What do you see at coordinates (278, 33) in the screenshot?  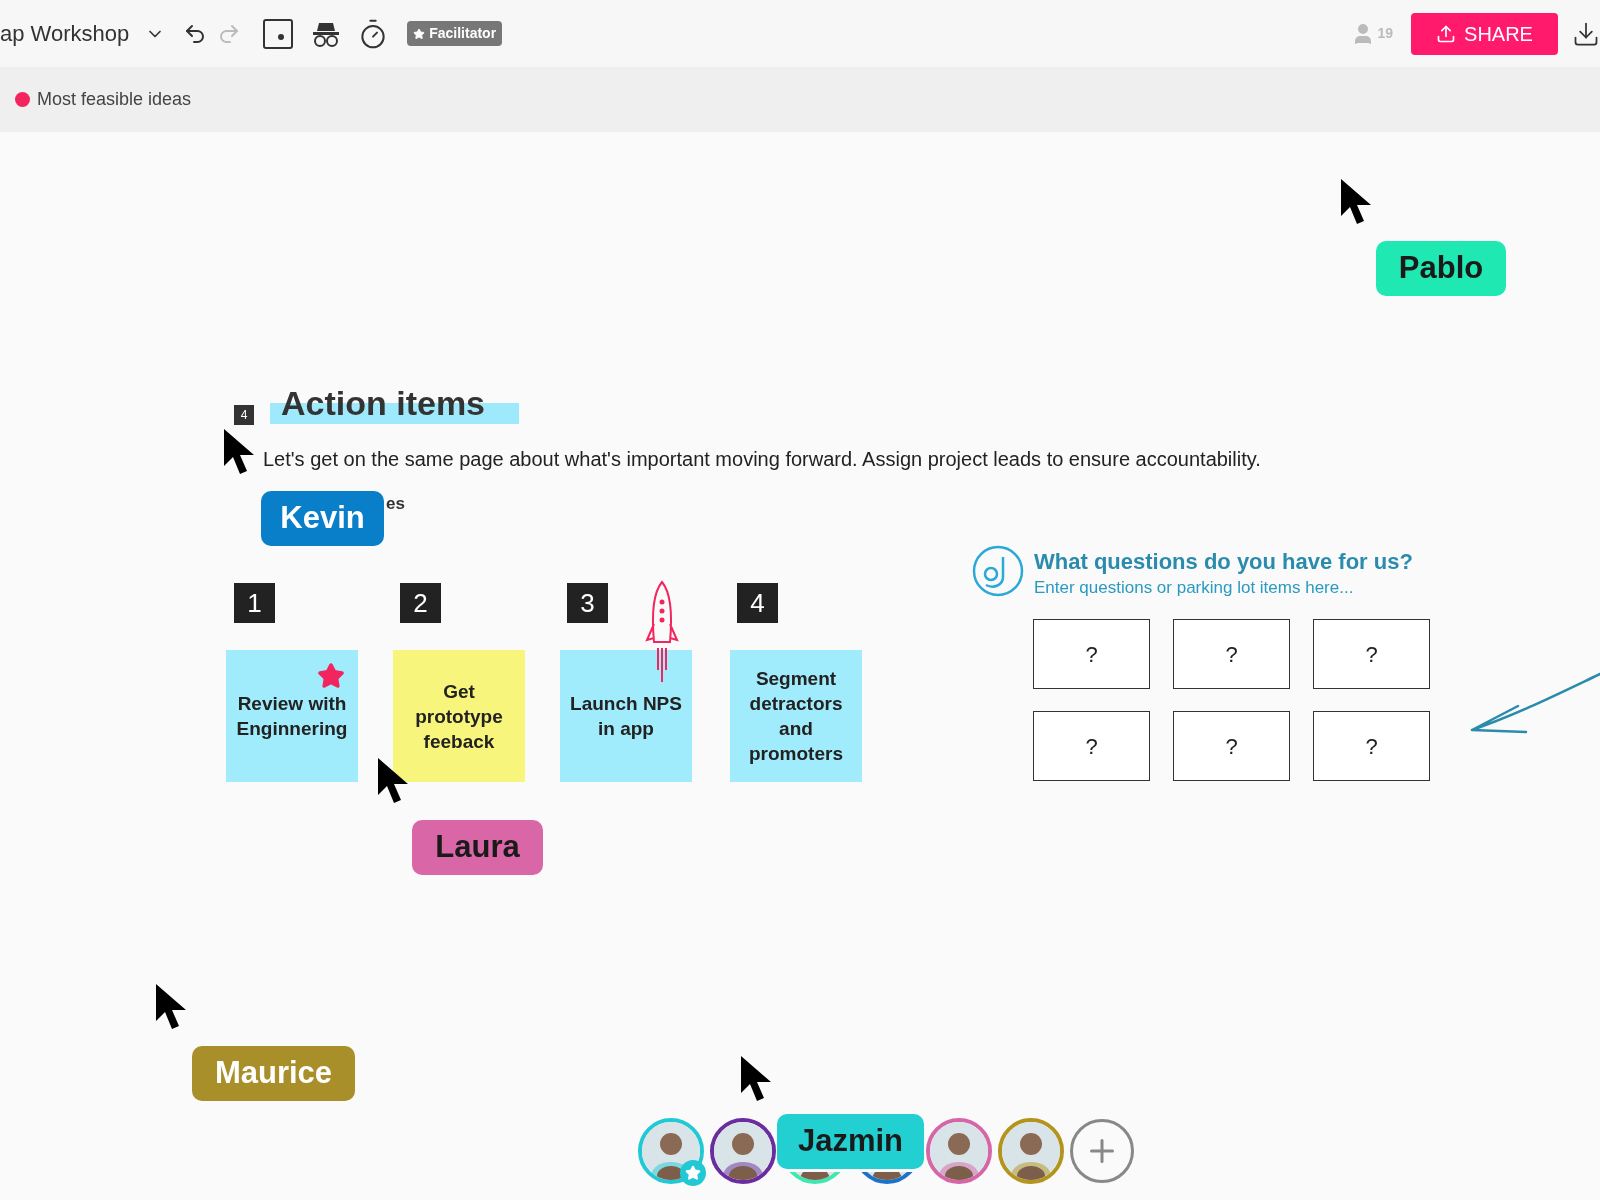 I see `frame-icon` at bounding box center [278, 33].